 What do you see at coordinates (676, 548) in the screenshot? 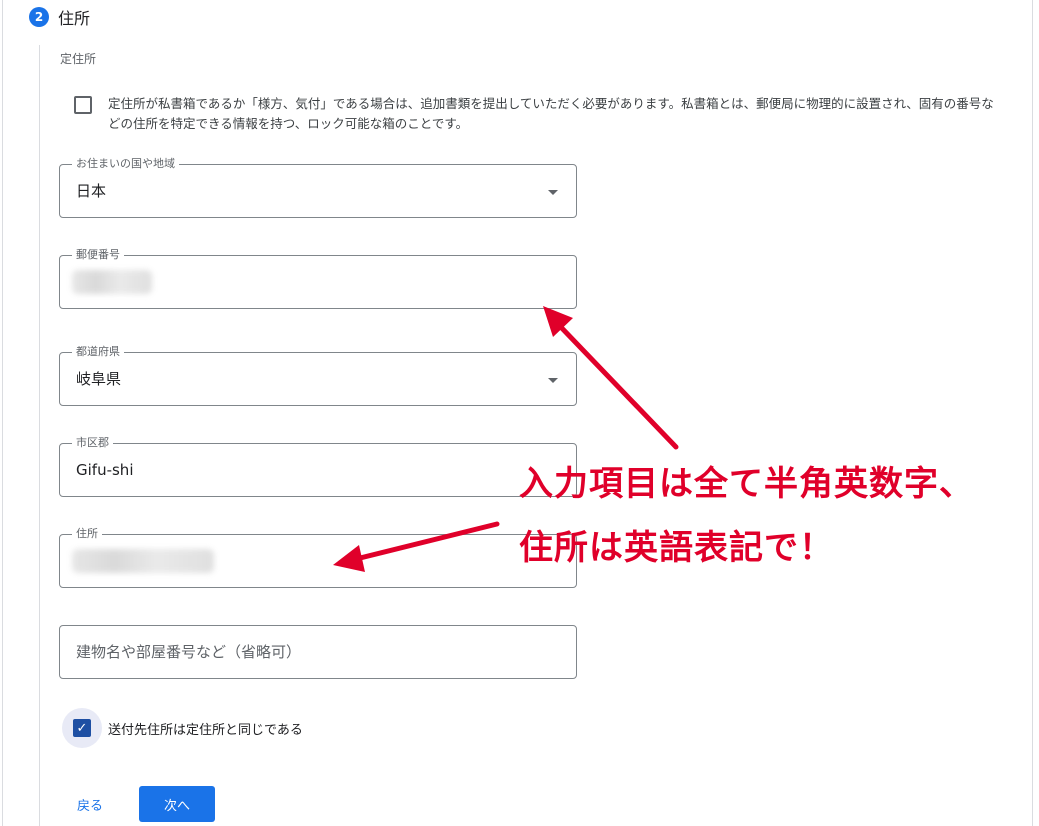
I see `annotation-line-2: 住所は英語表記で！` at bounding box center [676, 548].